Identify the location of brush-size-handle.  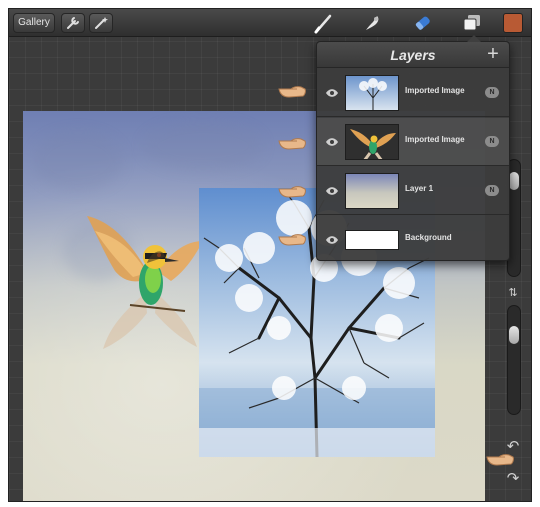
(514, 181).